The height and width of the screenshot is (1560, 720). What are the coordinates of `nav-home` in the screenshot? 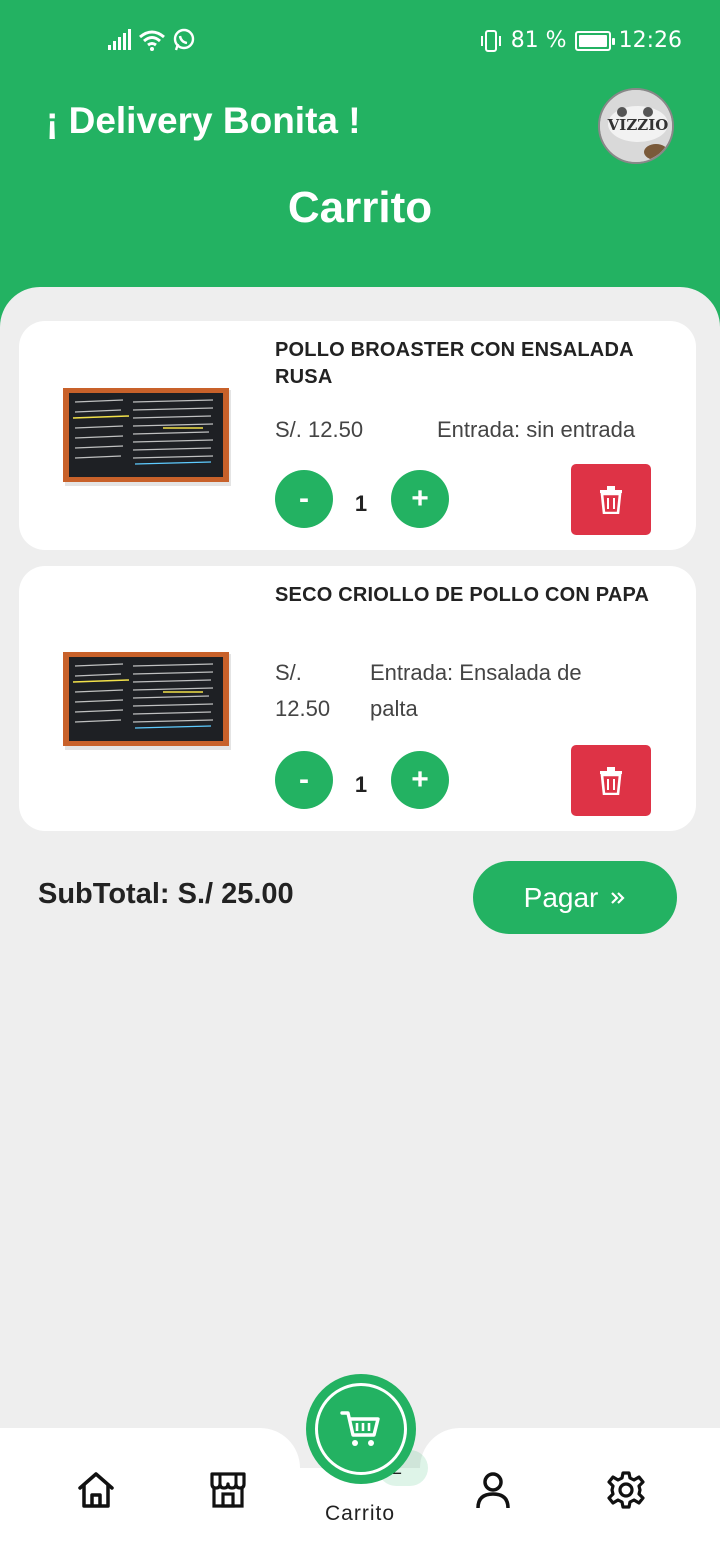 It's located at (96, 1490).